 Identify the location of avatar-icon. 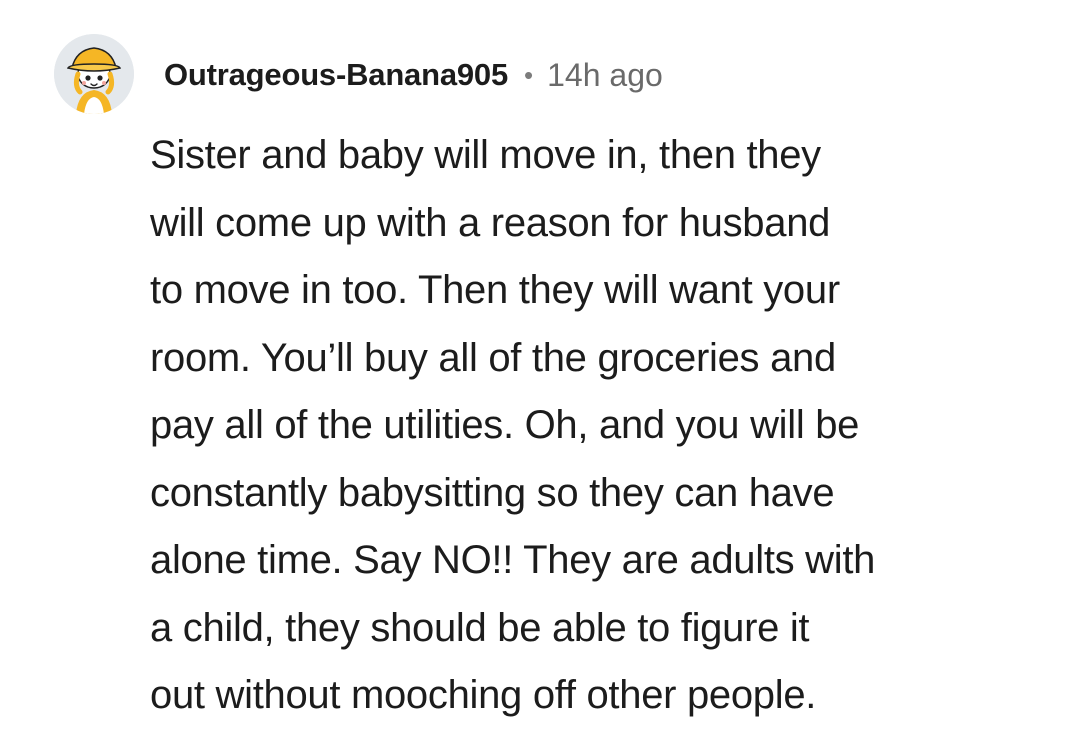
(94, 74).